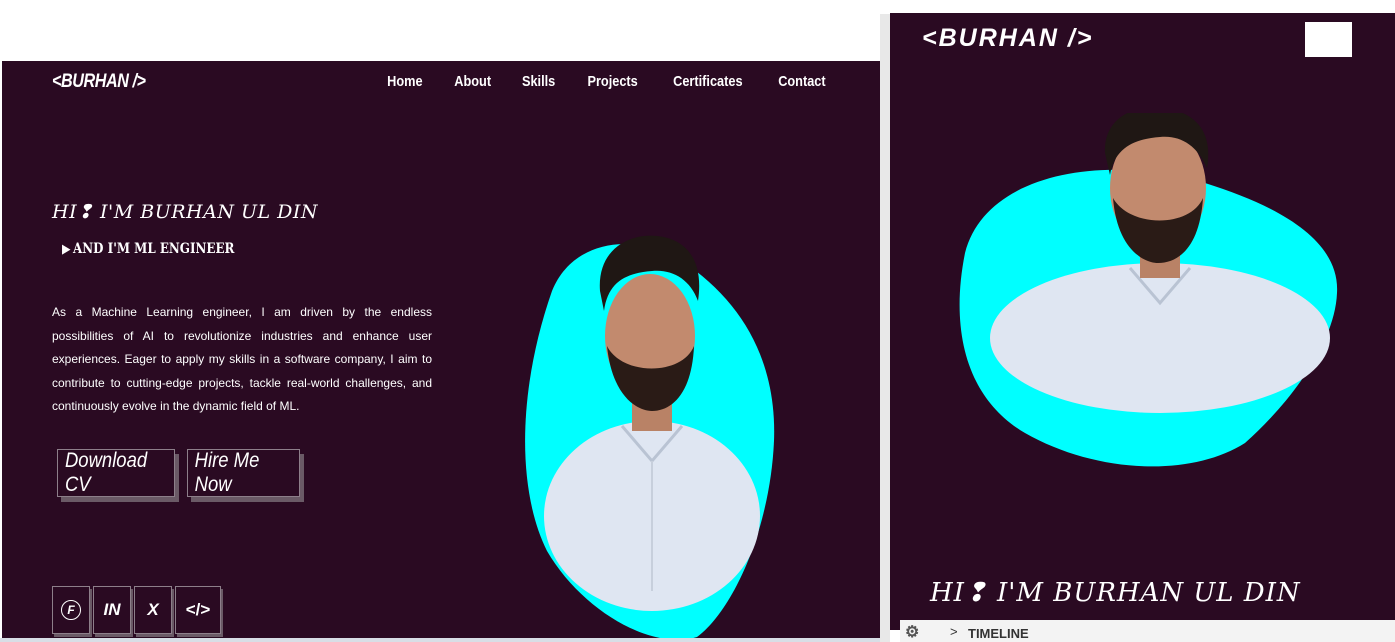 The width and height of the screenshot is (1395, 642). Describe the element at coordinates (1007, 38) in the screenshot. I see `mobile-logo: <BURHAN />` at that location.